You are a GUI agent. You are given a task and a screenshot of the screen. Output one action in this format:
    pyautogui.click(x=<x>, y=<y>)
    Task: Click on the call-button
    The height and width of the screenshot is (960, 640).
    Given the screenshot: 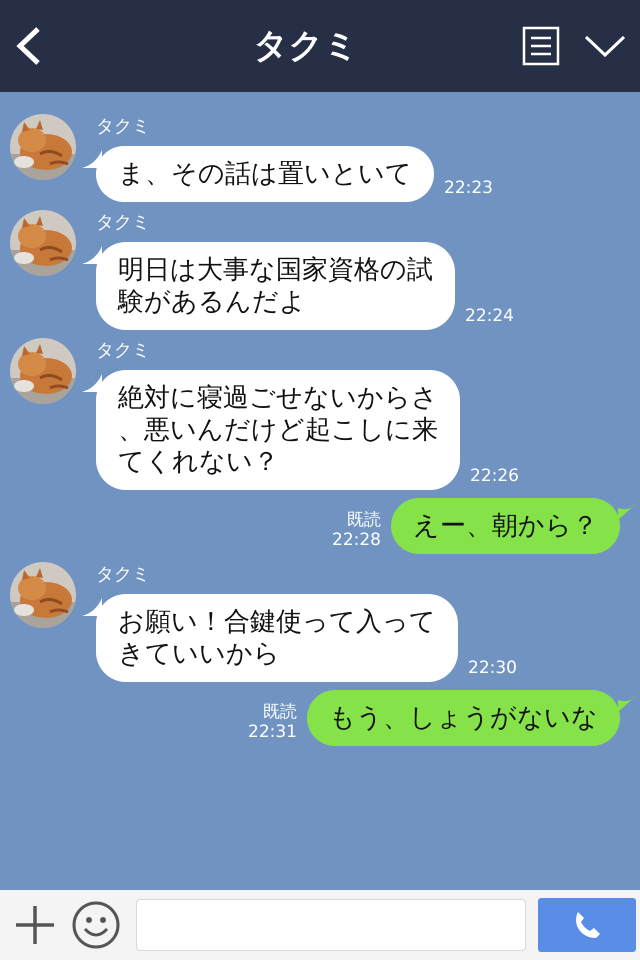 What is the action you would take?
    pyautogui.click(x=587, y=925)
    